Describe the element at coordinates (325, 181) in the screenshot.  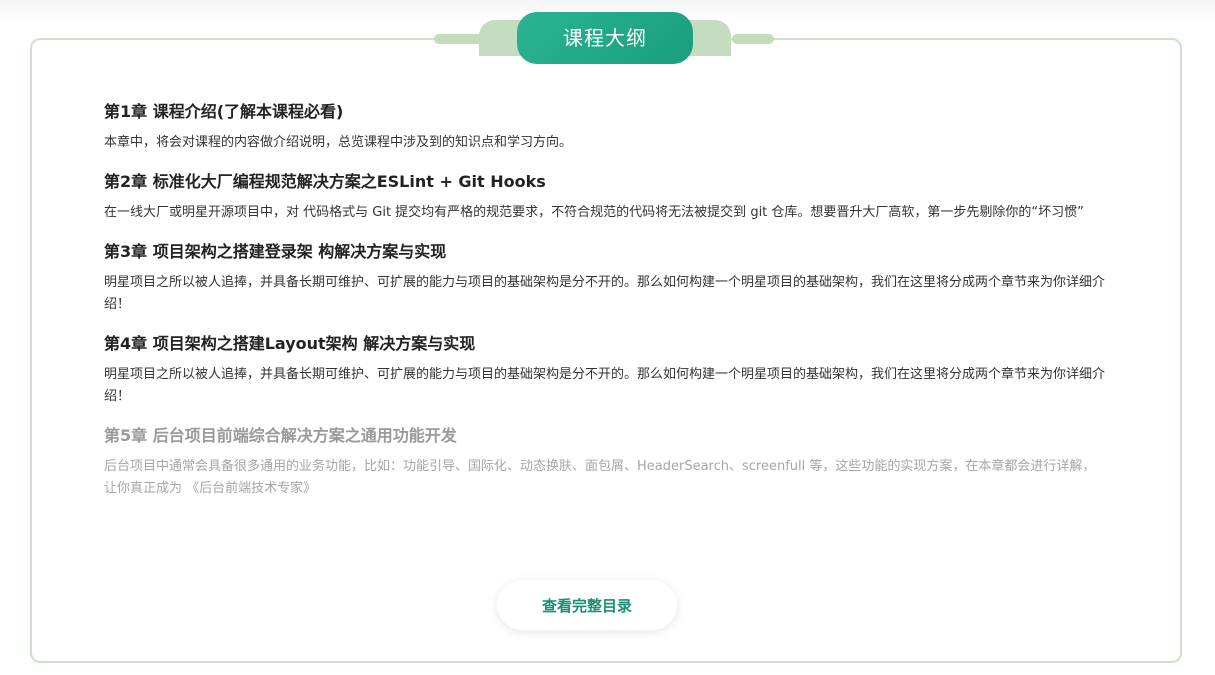
I see `chapter-title: 第2章 标准化大厂编程规范解决方案之ESLint + Git Hooks` at that location.